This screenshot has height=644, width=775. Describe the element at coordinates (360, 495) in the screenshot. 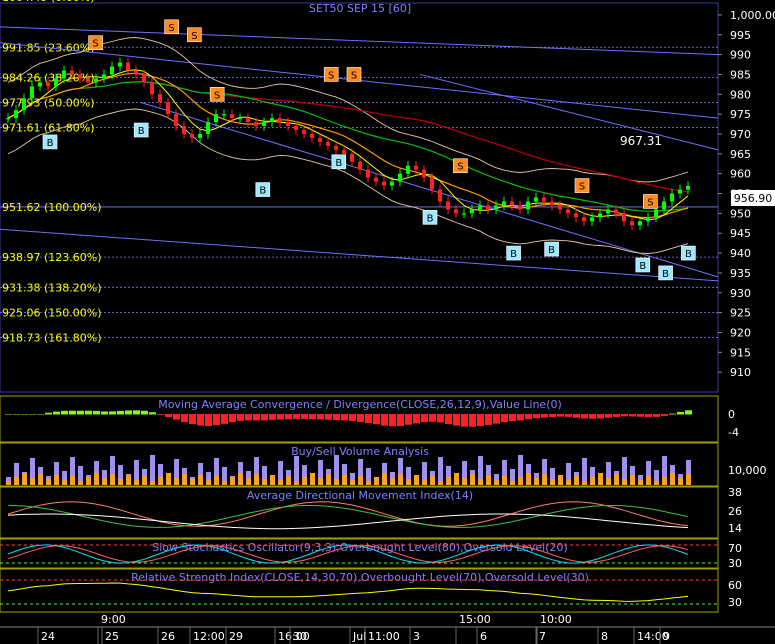

I see `indicator-title: Average Directional Movement Index(14)` at that location.